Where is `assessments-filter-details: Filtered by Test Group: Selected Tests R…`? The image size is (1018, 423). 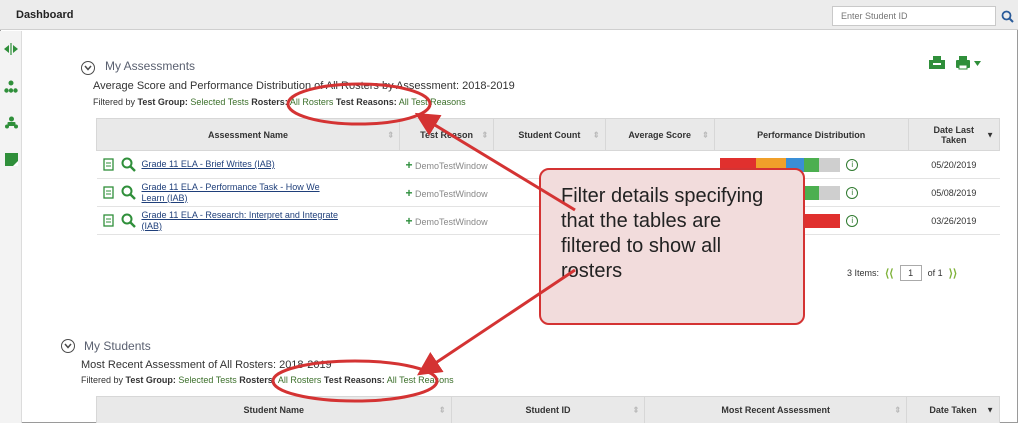
assessments-filter-details: Filtered by Test Group: Selected Tests R… is located at coordinates (279, 102).